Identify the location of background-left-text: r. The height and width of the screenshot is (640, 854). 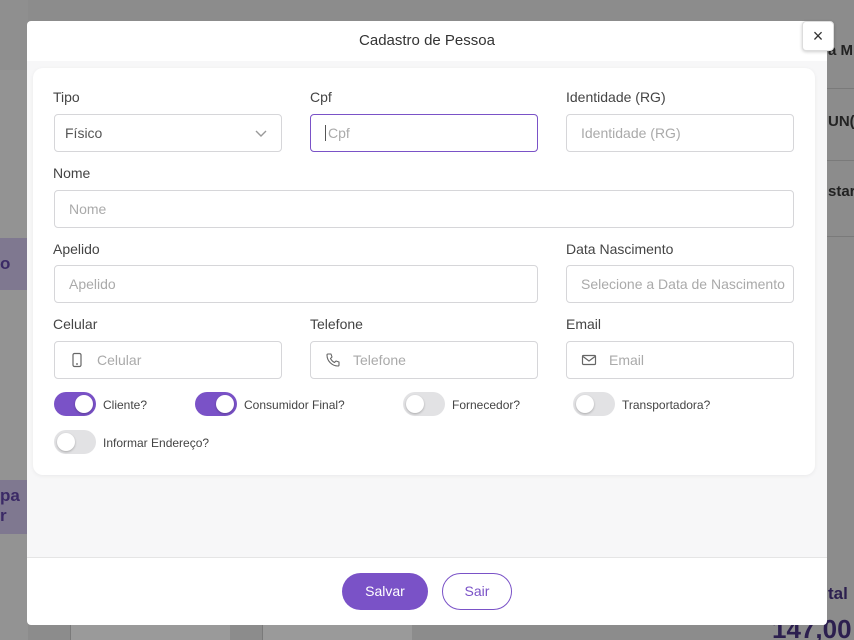
(3, 515).